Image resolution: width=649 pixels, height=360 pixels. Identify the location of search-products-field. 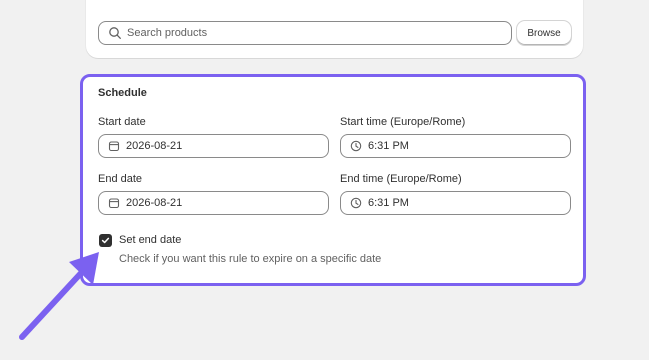
(305, 33).